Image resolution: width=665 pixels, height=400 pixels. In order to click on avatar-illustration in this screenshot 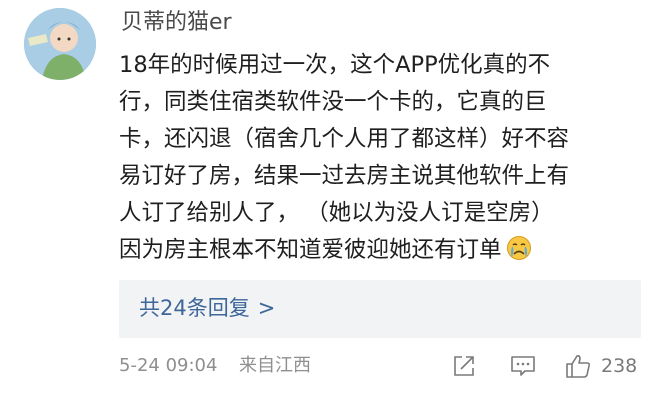, I will do `click(60, 44)`.